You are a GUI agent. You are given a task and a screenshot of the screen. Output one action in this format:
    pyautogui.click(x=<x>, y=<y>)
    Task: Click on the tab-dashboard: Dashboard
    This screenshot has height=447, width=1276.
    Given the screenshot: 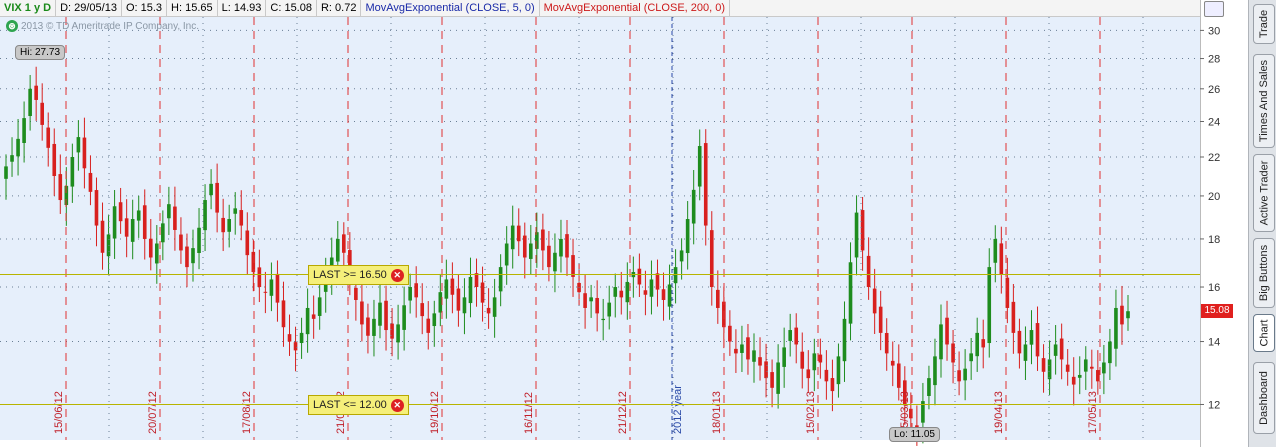 What is the action you would take?
    pyautogui.click(x=1264, y=398)
    